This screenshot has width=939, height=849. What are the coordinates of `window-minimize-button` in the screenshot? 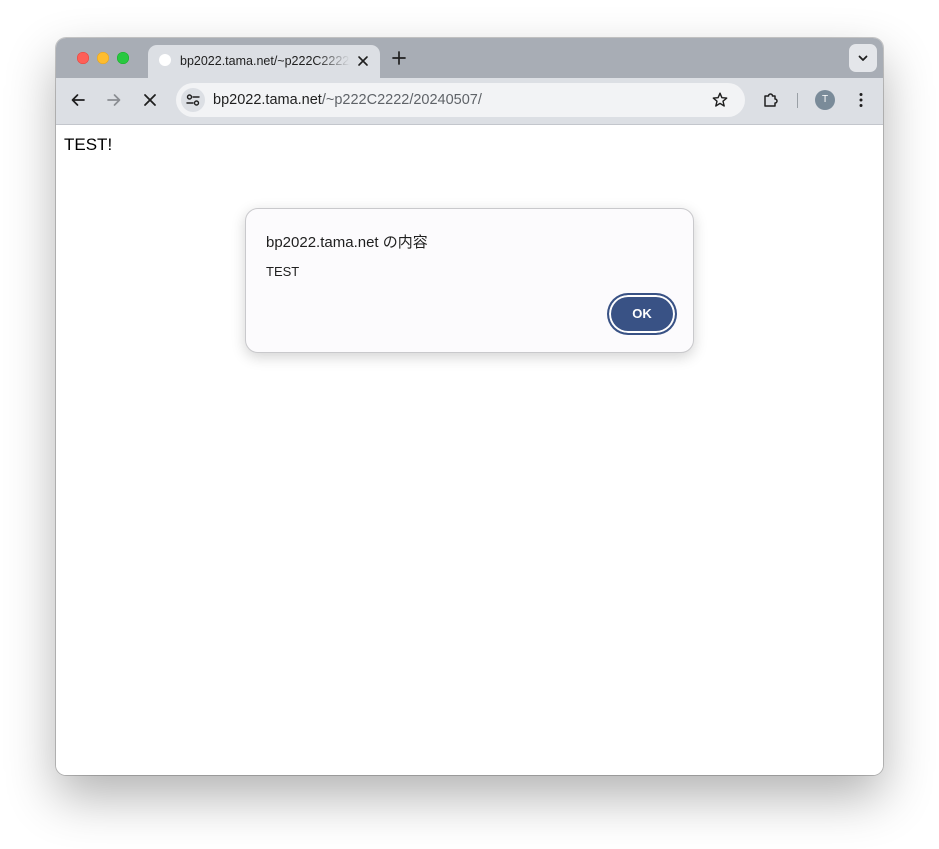 It's located at (103, 58).